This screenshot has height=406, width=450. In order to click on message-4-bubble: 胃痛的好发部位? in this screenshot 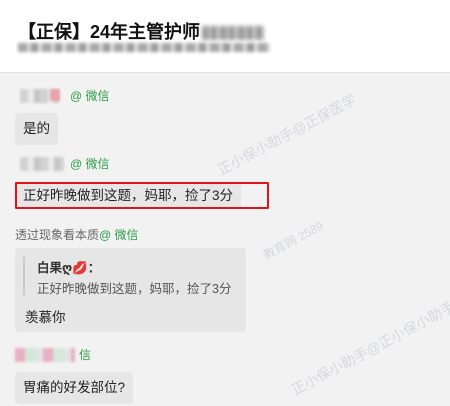, I will do `click(74, 388)`.